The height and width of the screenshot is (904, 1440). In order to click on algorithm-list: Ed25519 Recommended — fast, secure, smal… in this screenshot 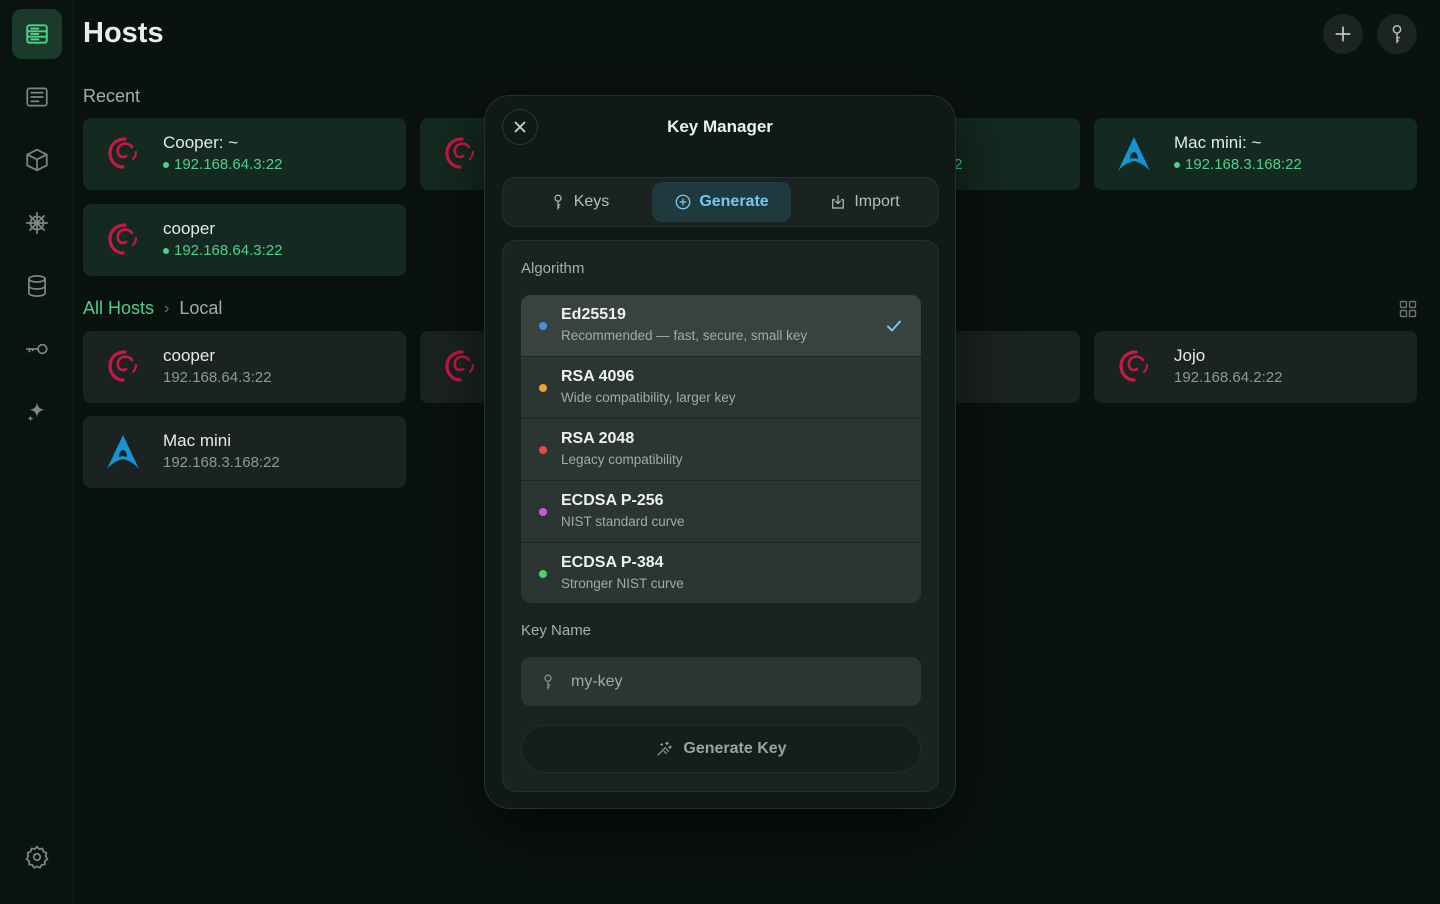, I will do `click(721, 449)`.